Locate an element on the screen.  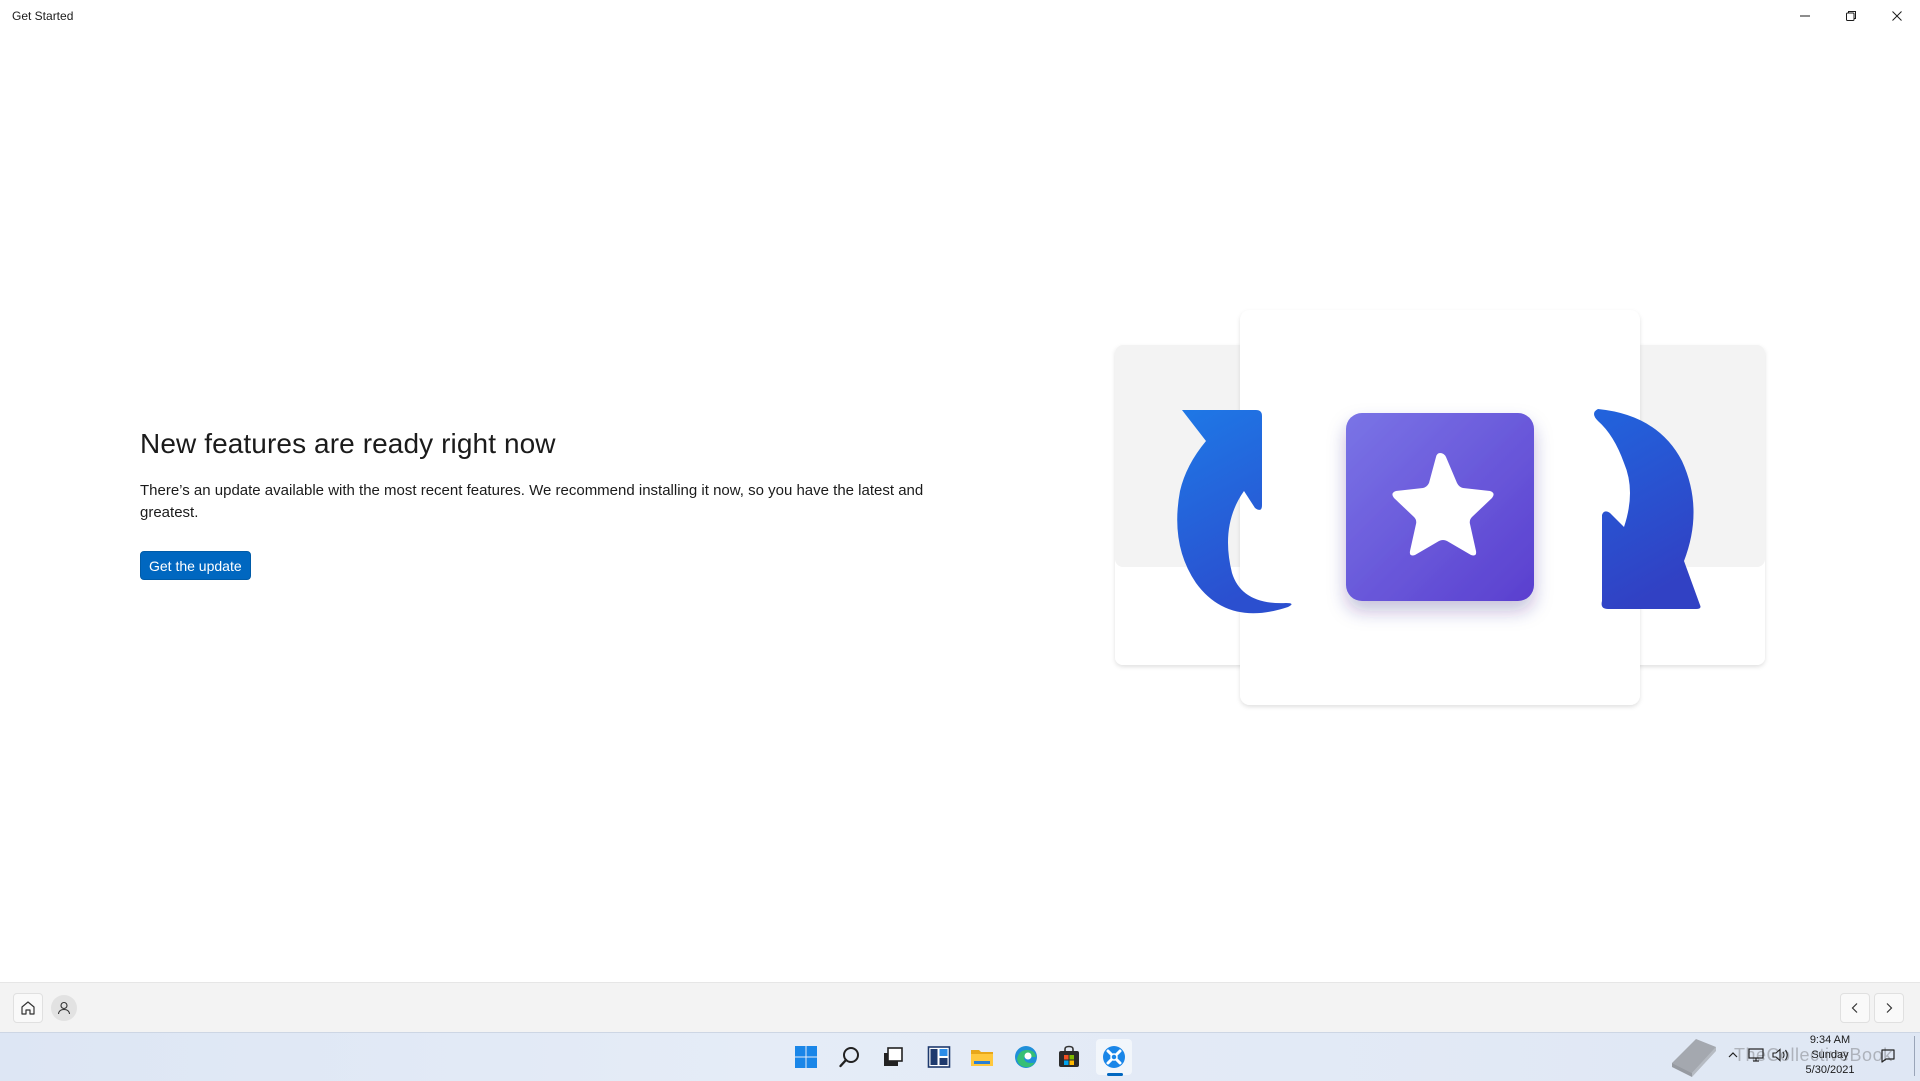
update-illustration is located at coordinates (1440, 507).